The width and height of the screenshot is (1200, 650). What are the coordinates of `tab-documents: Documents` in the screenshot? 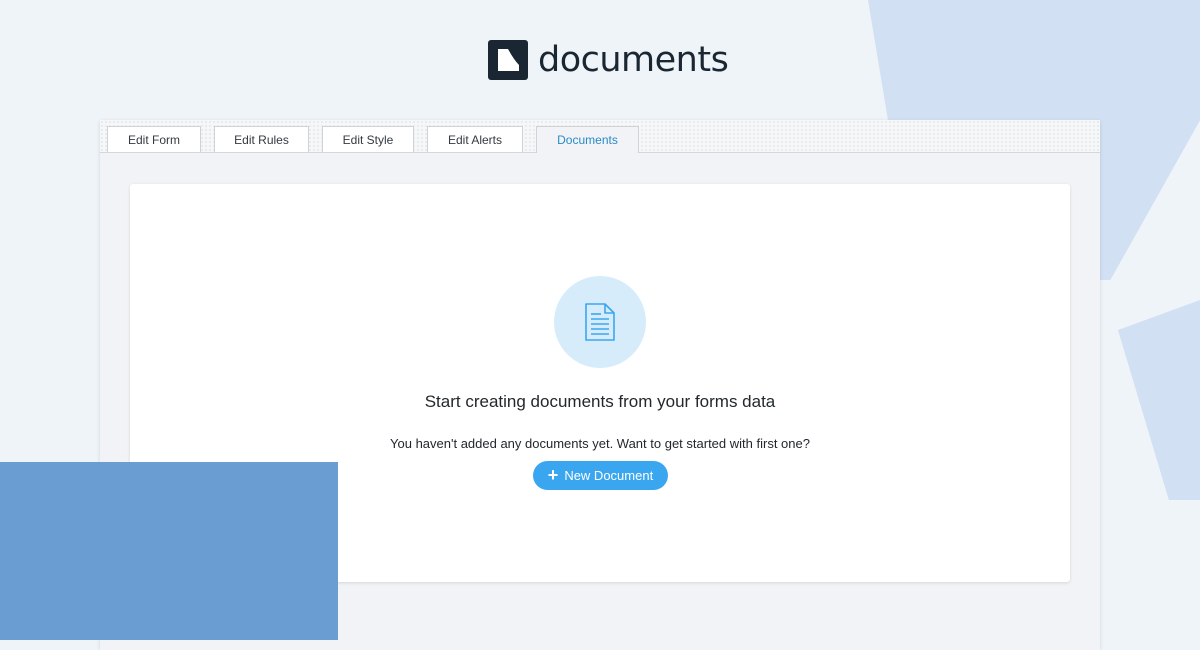 It's located at (587, 139).